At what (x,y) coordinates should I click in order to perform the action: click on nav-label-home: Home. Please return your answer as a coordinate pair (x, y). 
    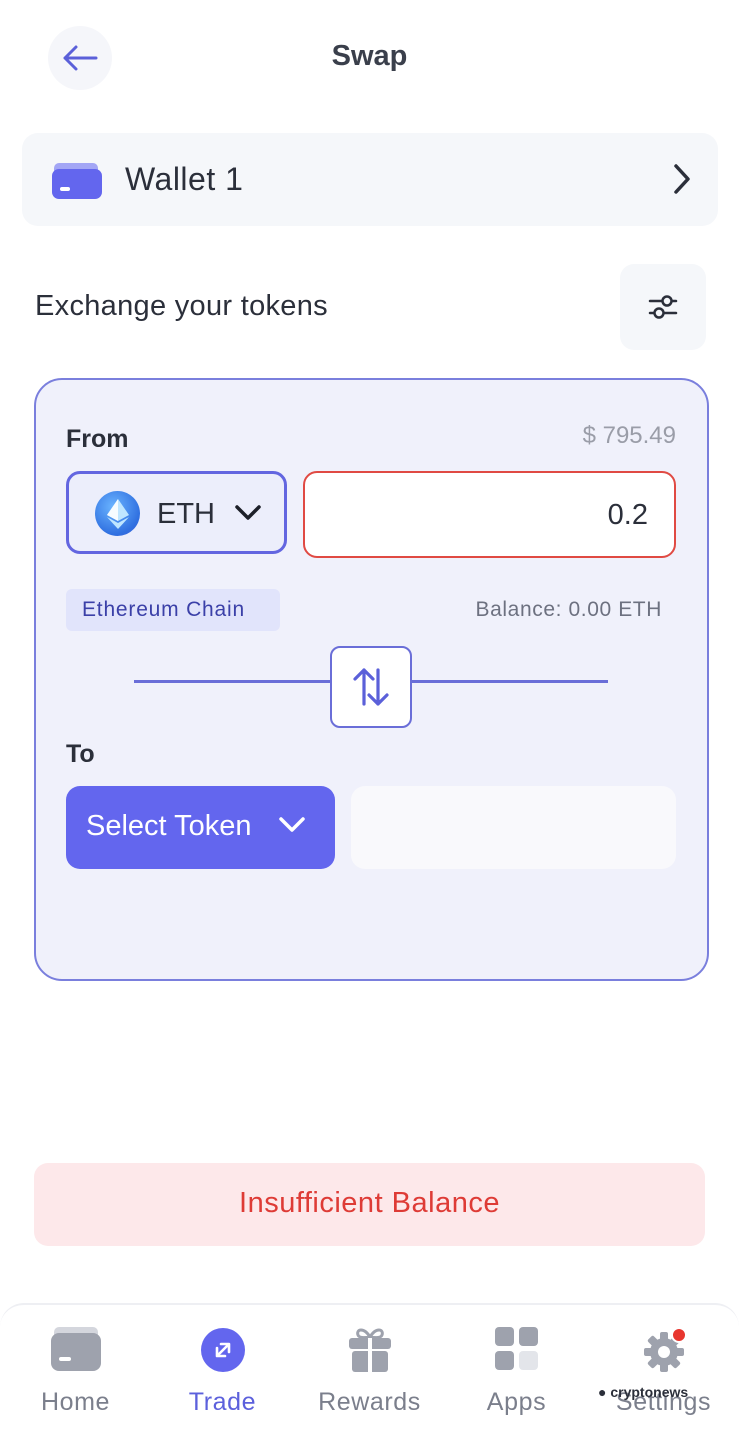
    Looking at the image, I should click on (75, 1402).